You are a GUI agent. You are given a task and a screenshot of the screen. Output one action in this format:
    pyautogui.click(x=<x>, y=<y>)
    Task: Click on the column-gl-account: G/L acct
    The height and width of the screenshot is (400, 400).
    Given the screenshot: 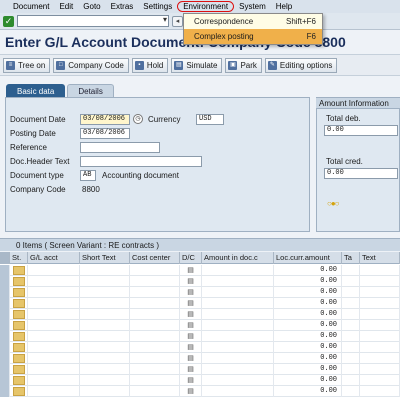 What is the action you would take?
    pyautogui.click(x=54, y=258)
    